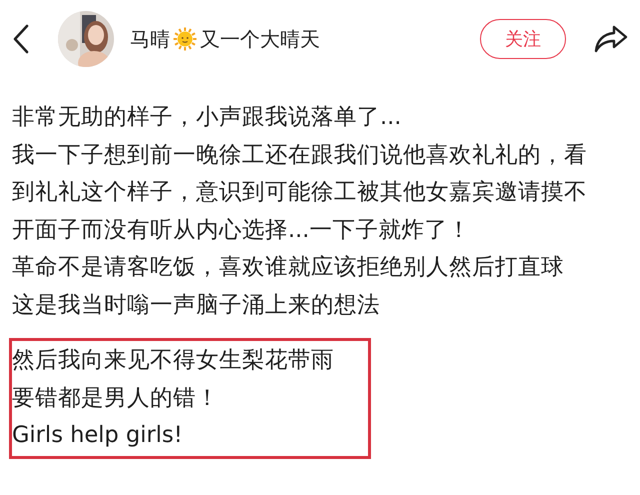  What do you see at coordinates (523, 39) in the screenshot?
I see `follow-button: 关注` at bounding box center [523, 39].